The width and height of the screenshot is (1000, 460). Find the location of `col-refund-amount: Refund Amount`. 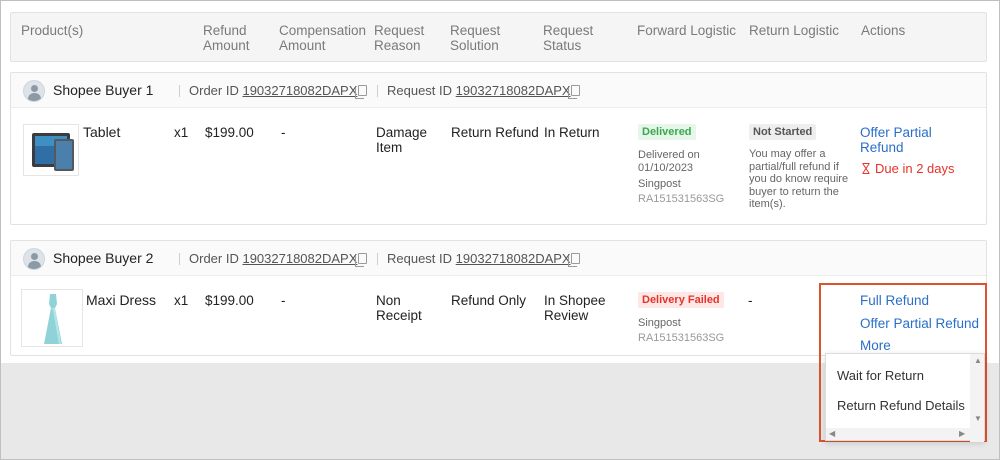

col-refund-amount: Refund Amount is located at coordinates (226, 38).